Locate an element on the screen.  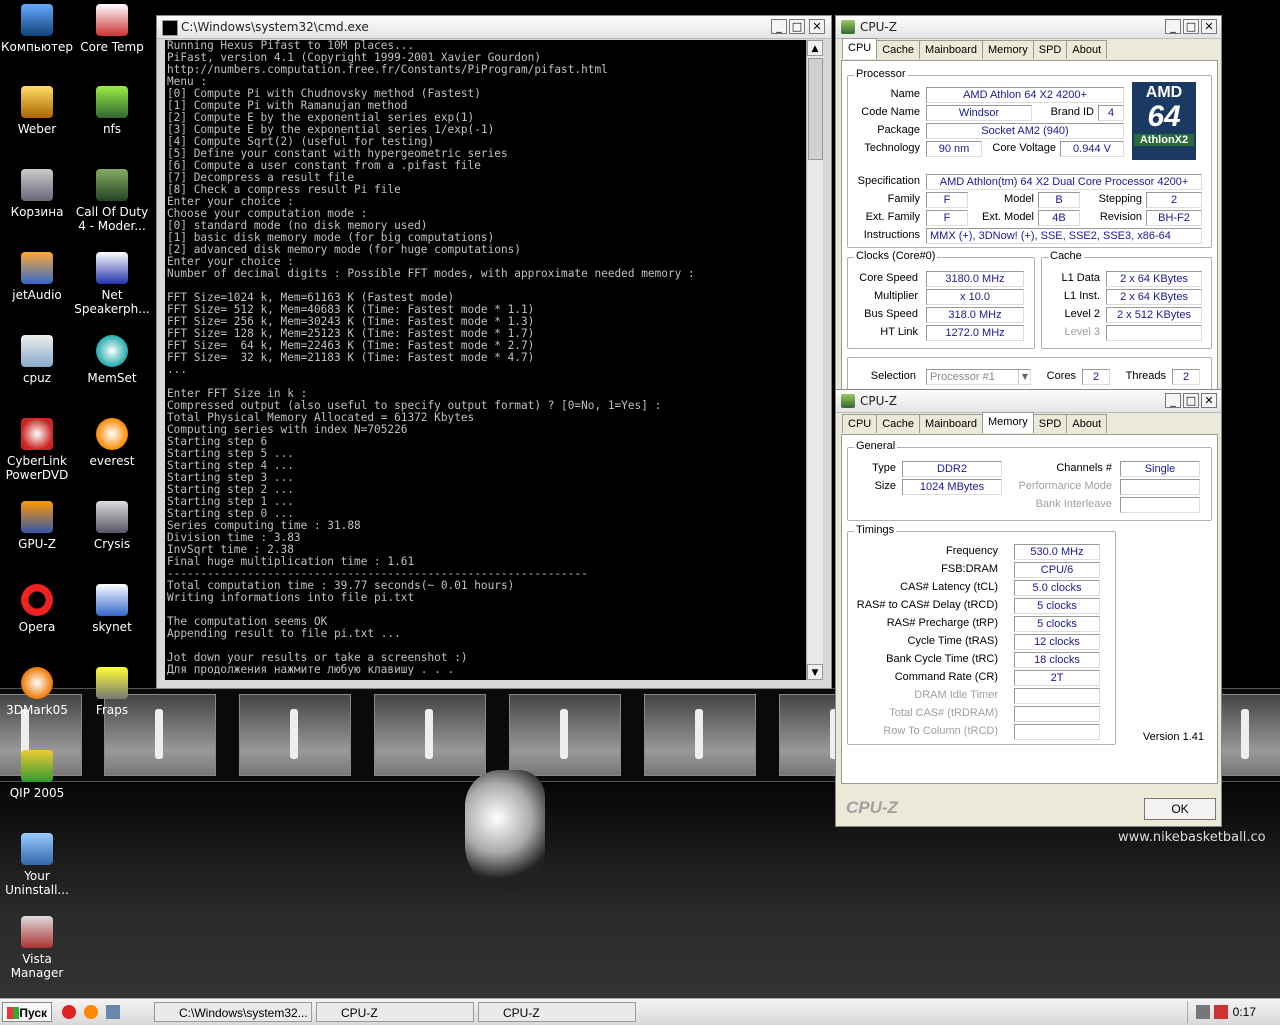
multiplier-label: Multiplier is located at coordinates (895, 296).